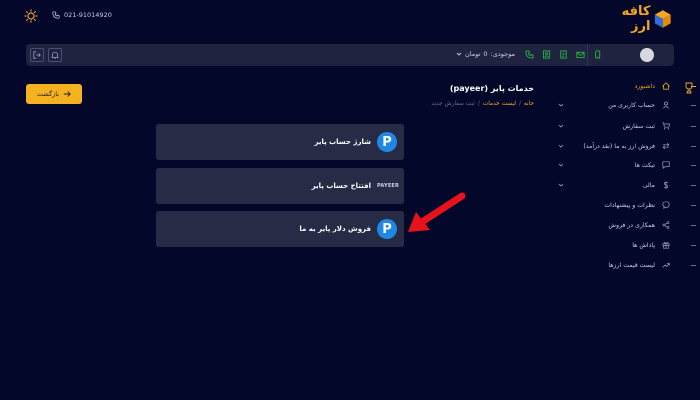  I want to click on sidebar-item-label: فروش ارز به ما (نقد درآمد), so click(619, 146).